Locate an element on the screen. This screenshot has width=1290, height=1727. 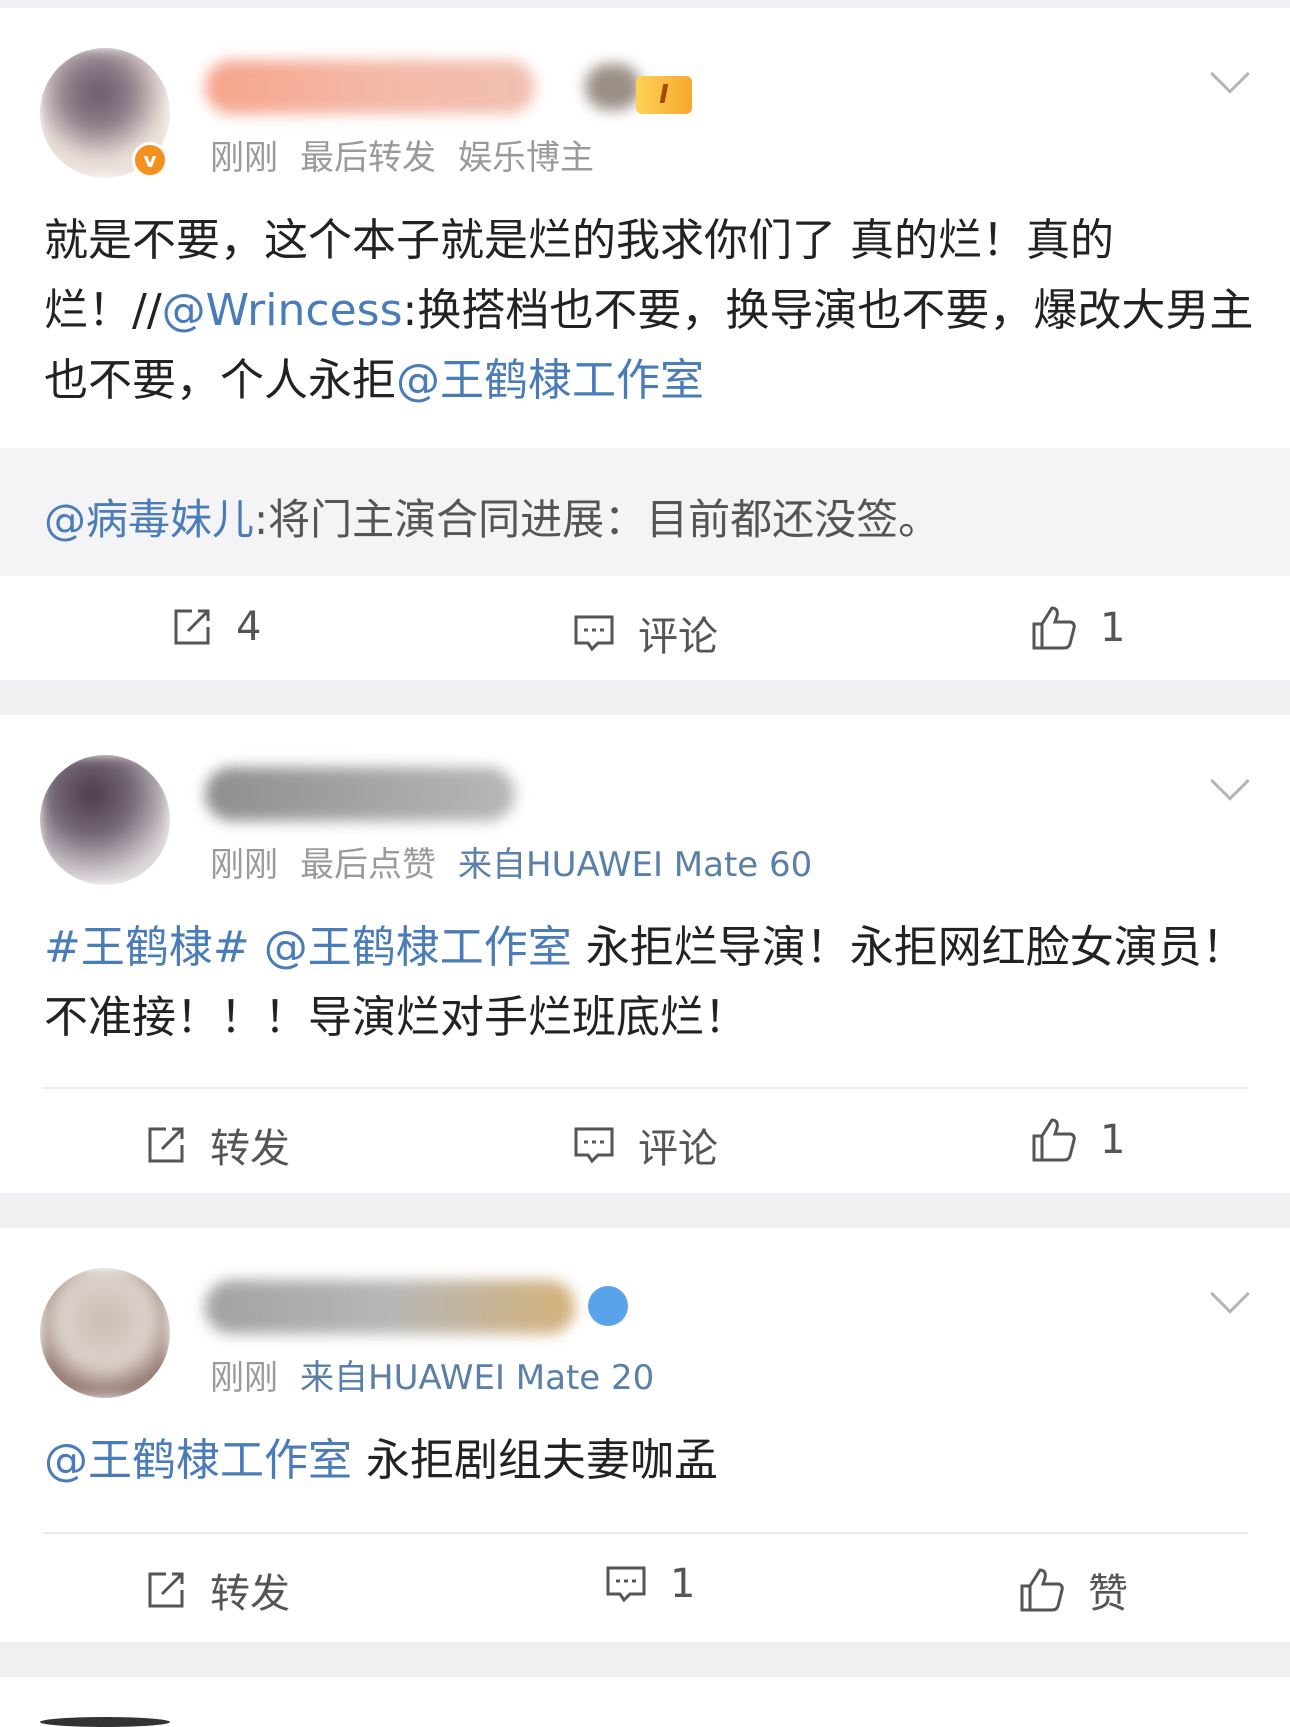
mention-link: @病毒妹儿 is located at coordinates (149, 519).